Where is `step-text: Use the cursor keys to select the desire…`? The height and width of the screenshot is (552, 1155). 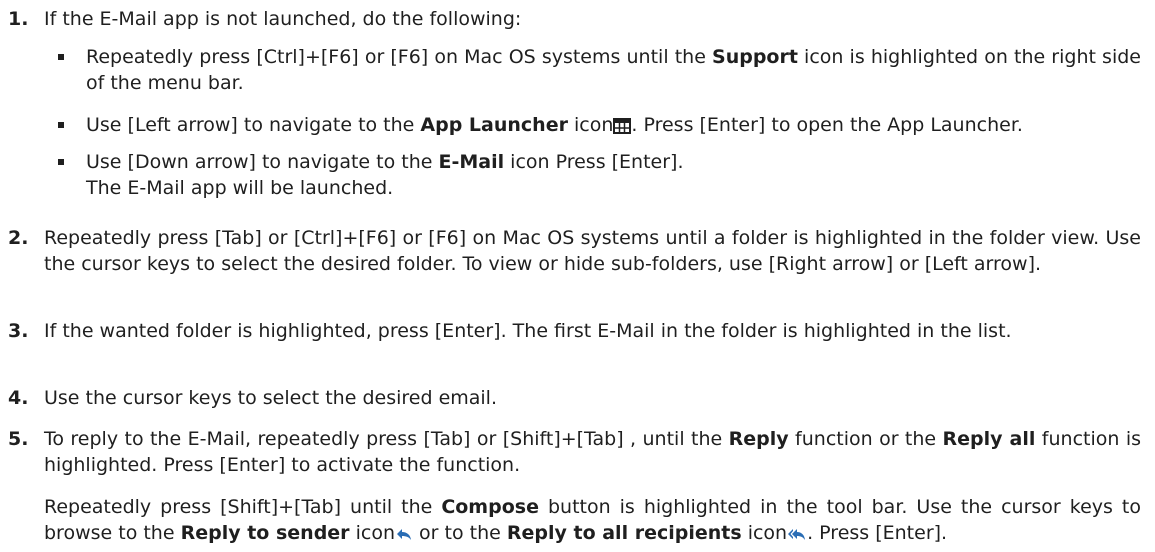 step-text: Use the cursor keys to select the desire… is located at coordinates (271, 398).